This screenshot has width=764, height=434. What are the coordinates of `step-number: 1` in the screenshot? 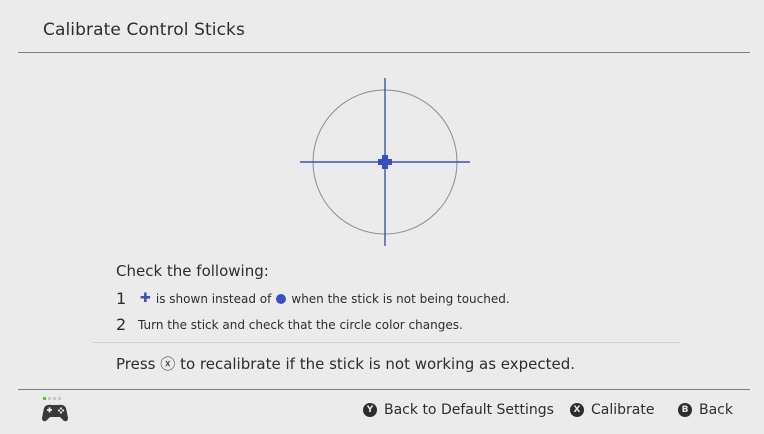 It's located at (121, 298).